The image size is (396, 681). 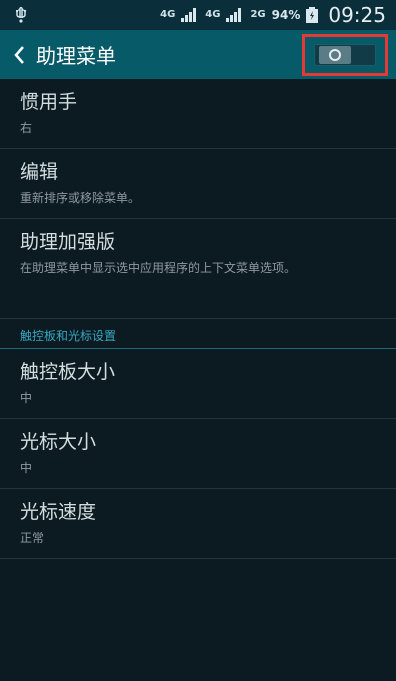 What do you see at coordinates (26, 128) in the screenshot?
I see `setting-value: 右` at bounding box center [26, 128].